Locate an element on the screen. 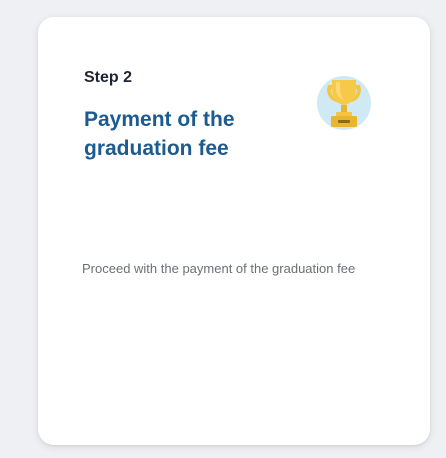  card-title: Payment of the graduation fee is located at coordinates (159, 134).